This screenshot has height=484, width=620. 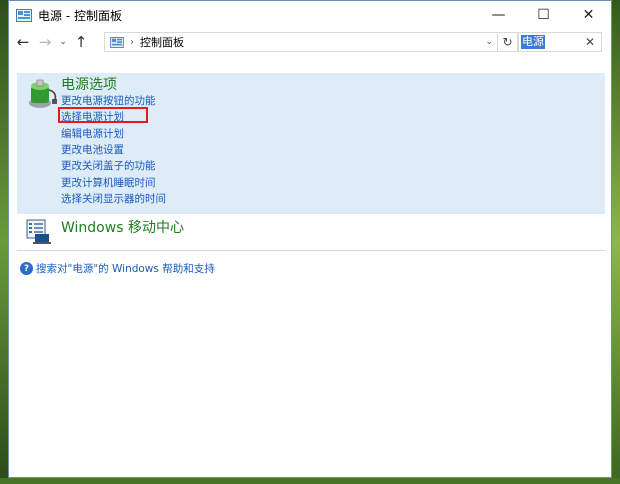 I want to click on title-bar: 电源 - 控制面板 — ☐ ✕, so click(x=310, y=15).